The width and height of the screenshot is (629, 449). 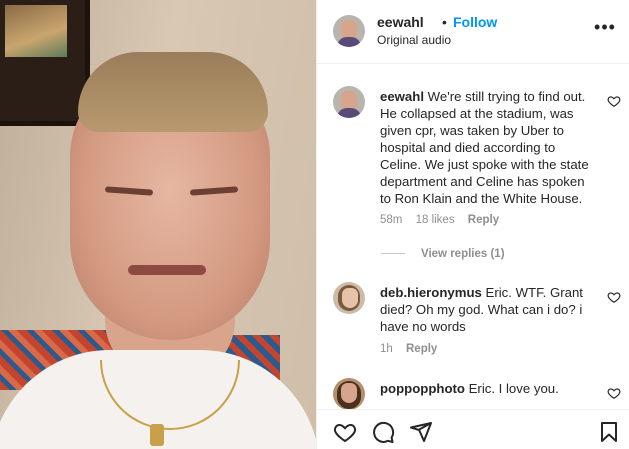 What do you see at coordinates (402, 96) in the screenshot?
I see `comment-username: eewahl` at bounding box center [402, 96].